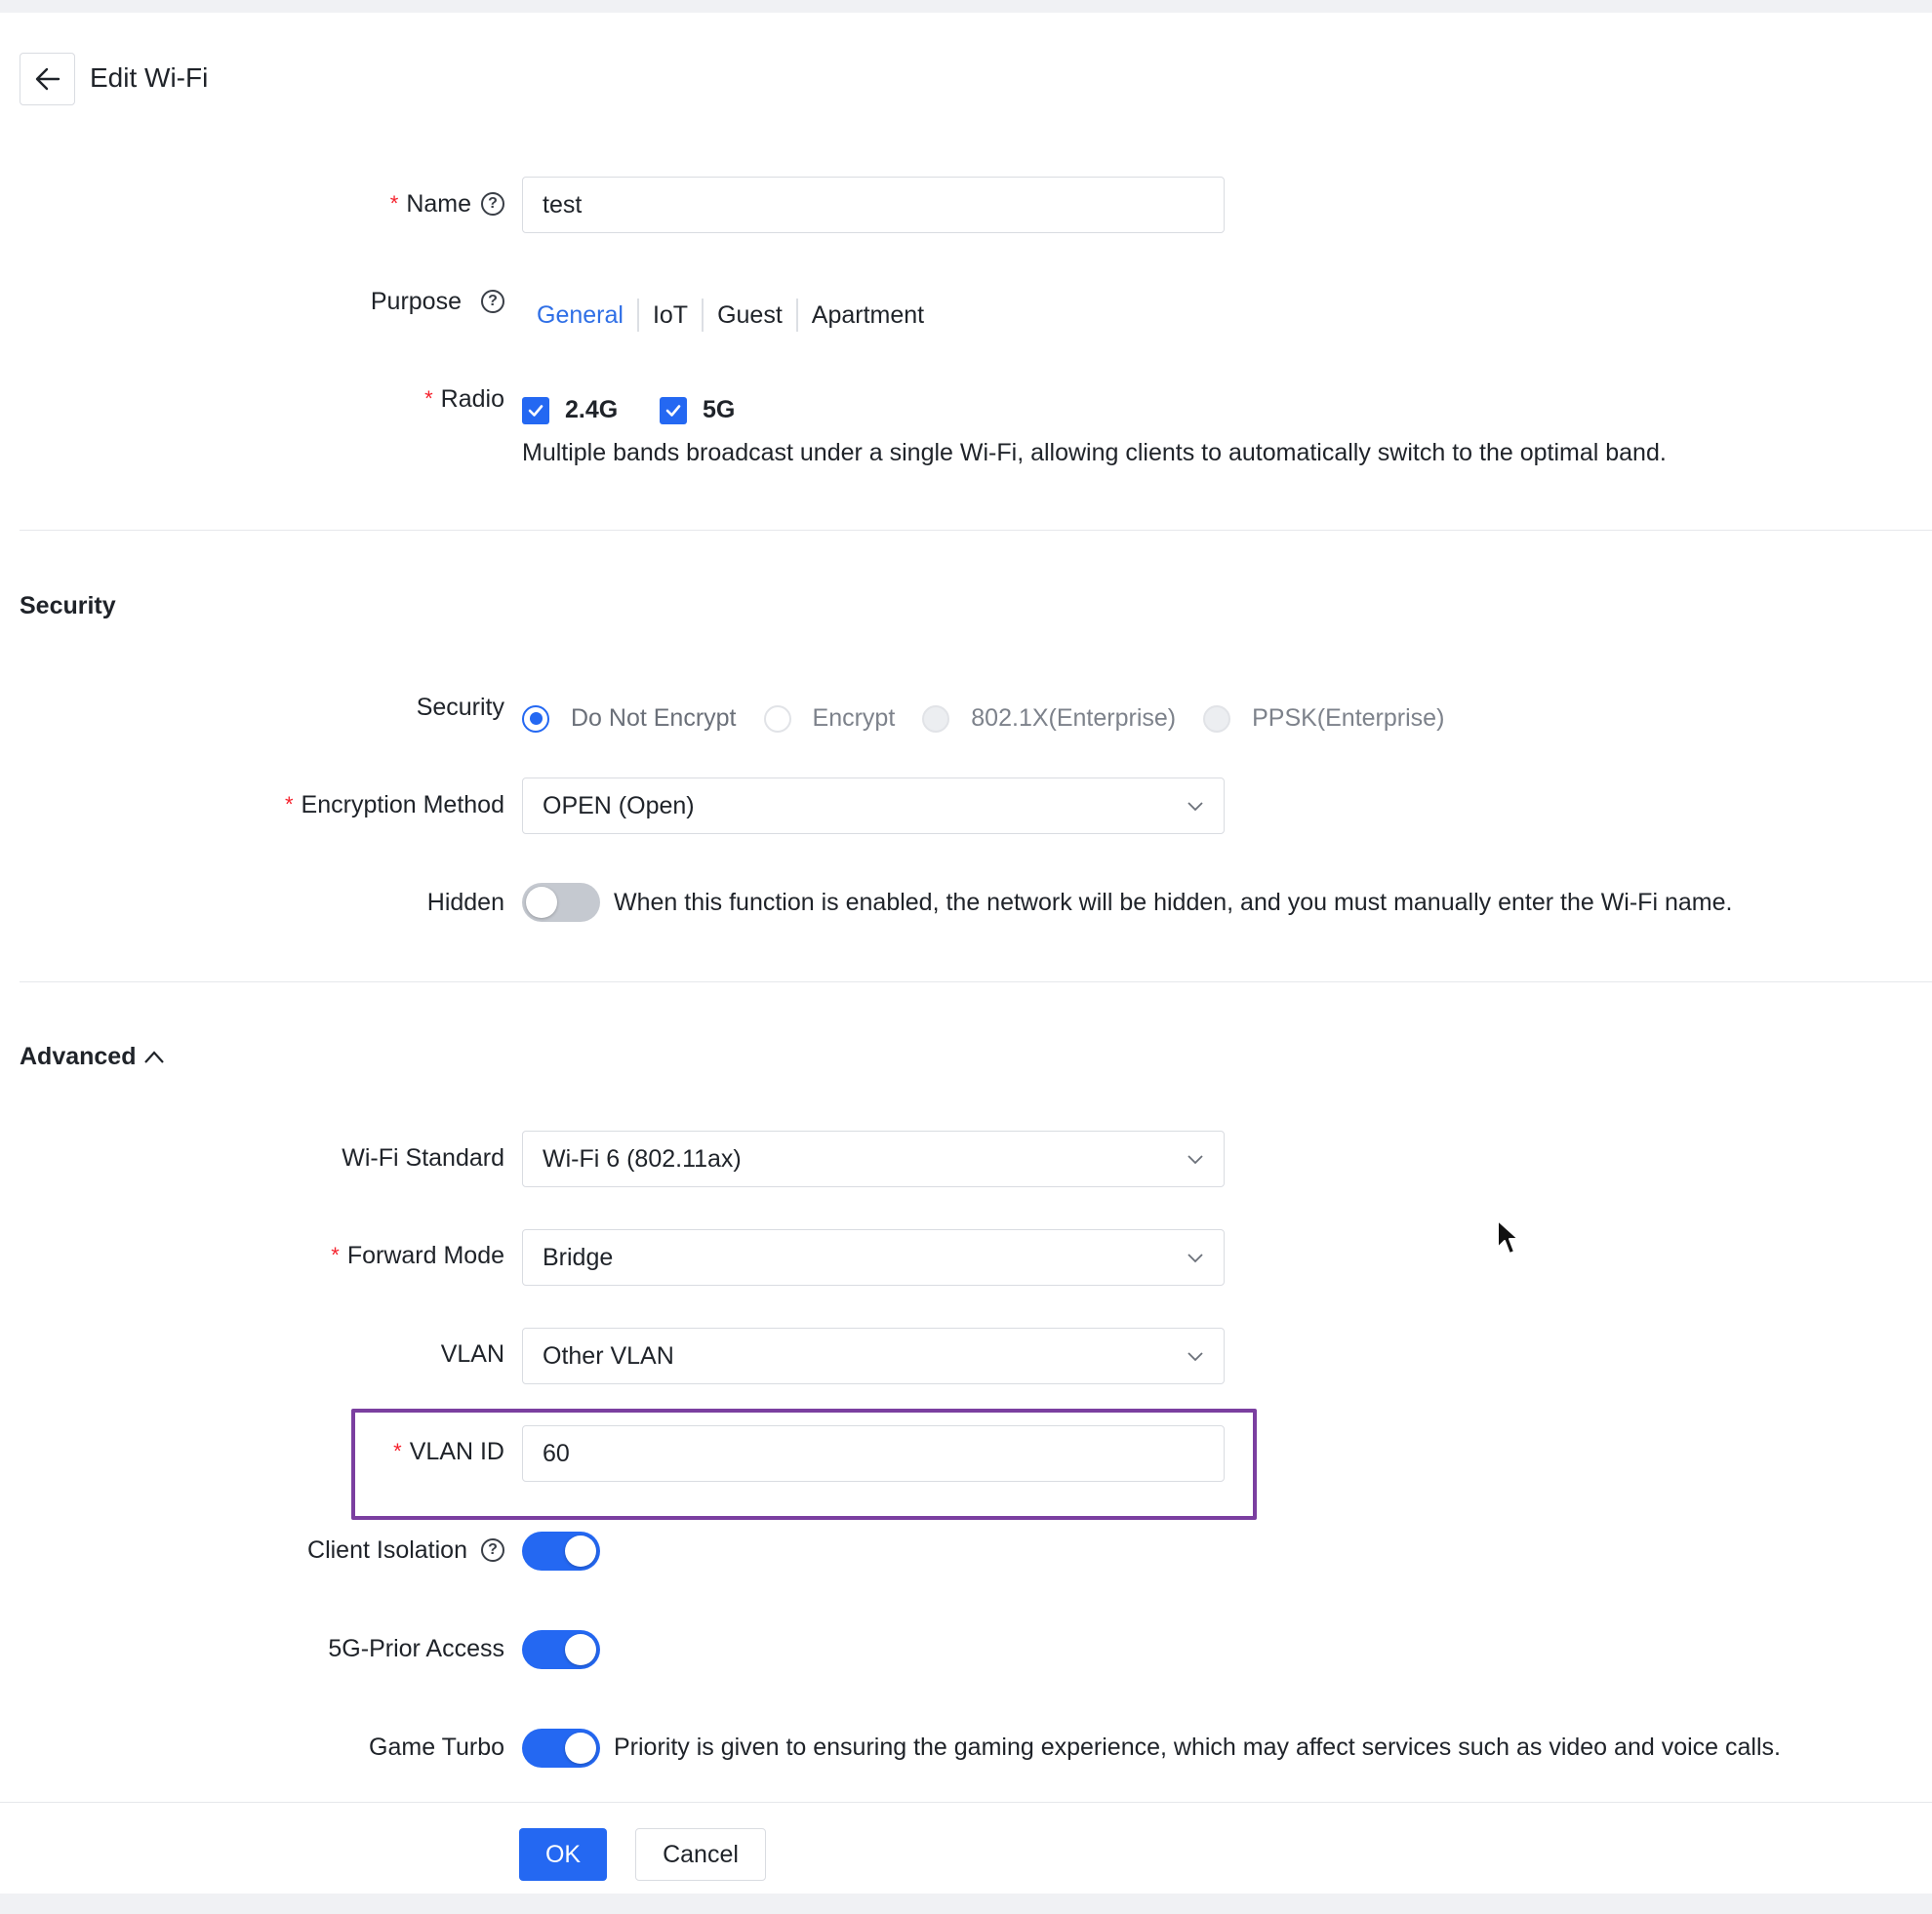 The height and width of the screenshot is (1914, 1932). Describe the element at coordinates (619, 805) in the screenshot. I see `encryption-method-value: OPEN (Open)` at that location.